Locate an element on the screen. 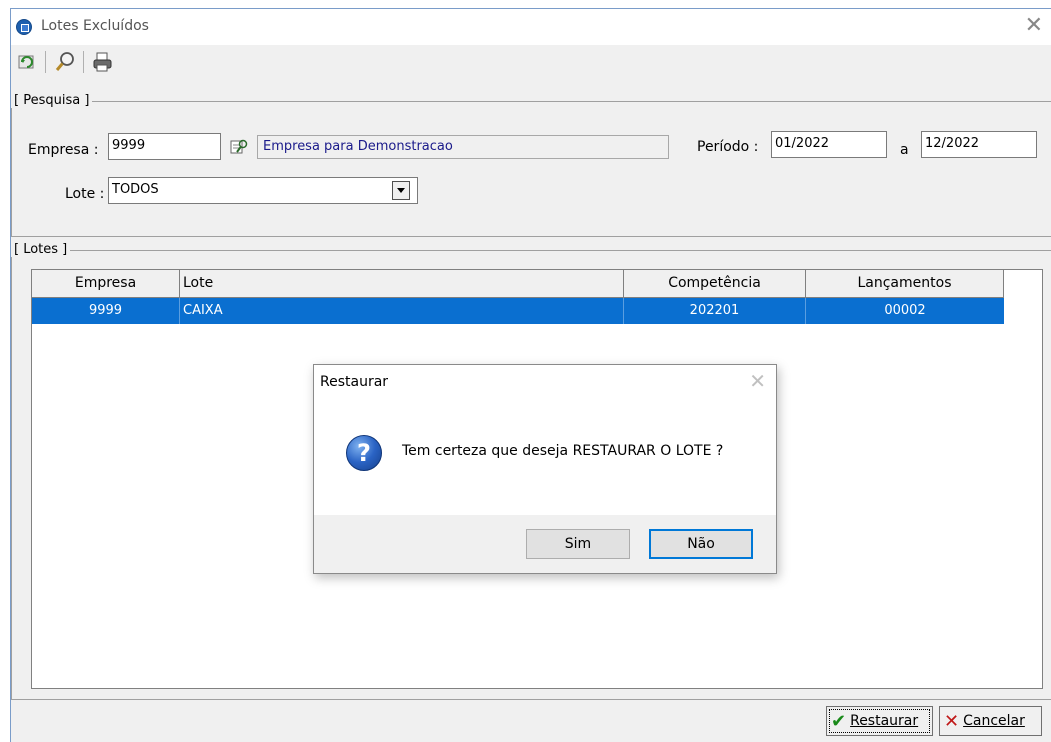  empresa-name-field: Empresa para Demonstracao is located at coordinates (463, 147).